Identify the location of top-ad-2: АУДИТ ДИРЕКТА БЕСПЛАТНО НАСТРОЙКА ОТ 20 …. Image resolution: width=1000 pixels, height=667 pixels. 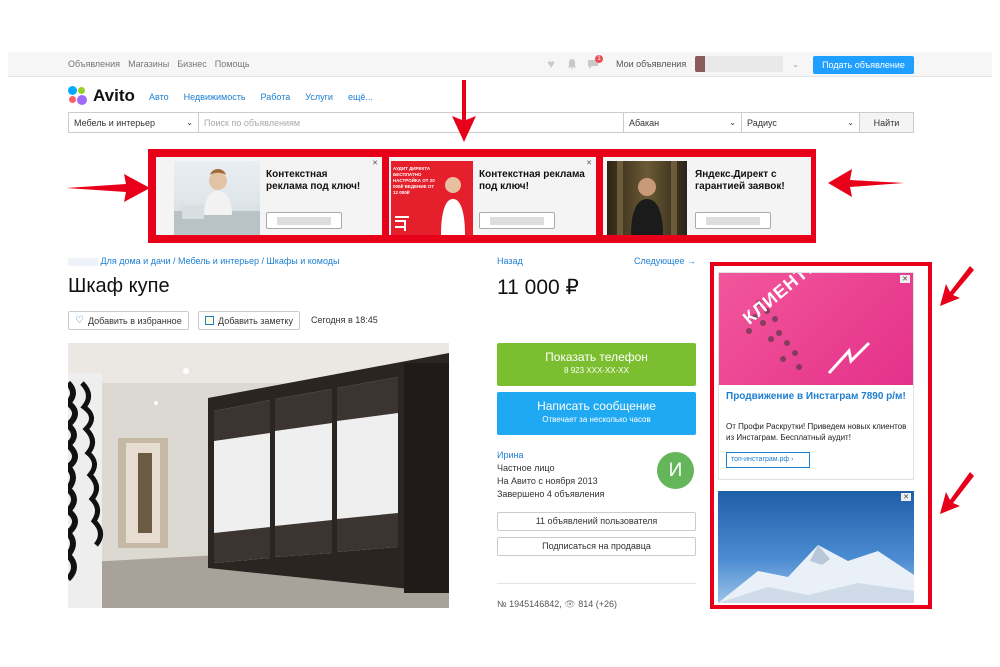
(492, 196).